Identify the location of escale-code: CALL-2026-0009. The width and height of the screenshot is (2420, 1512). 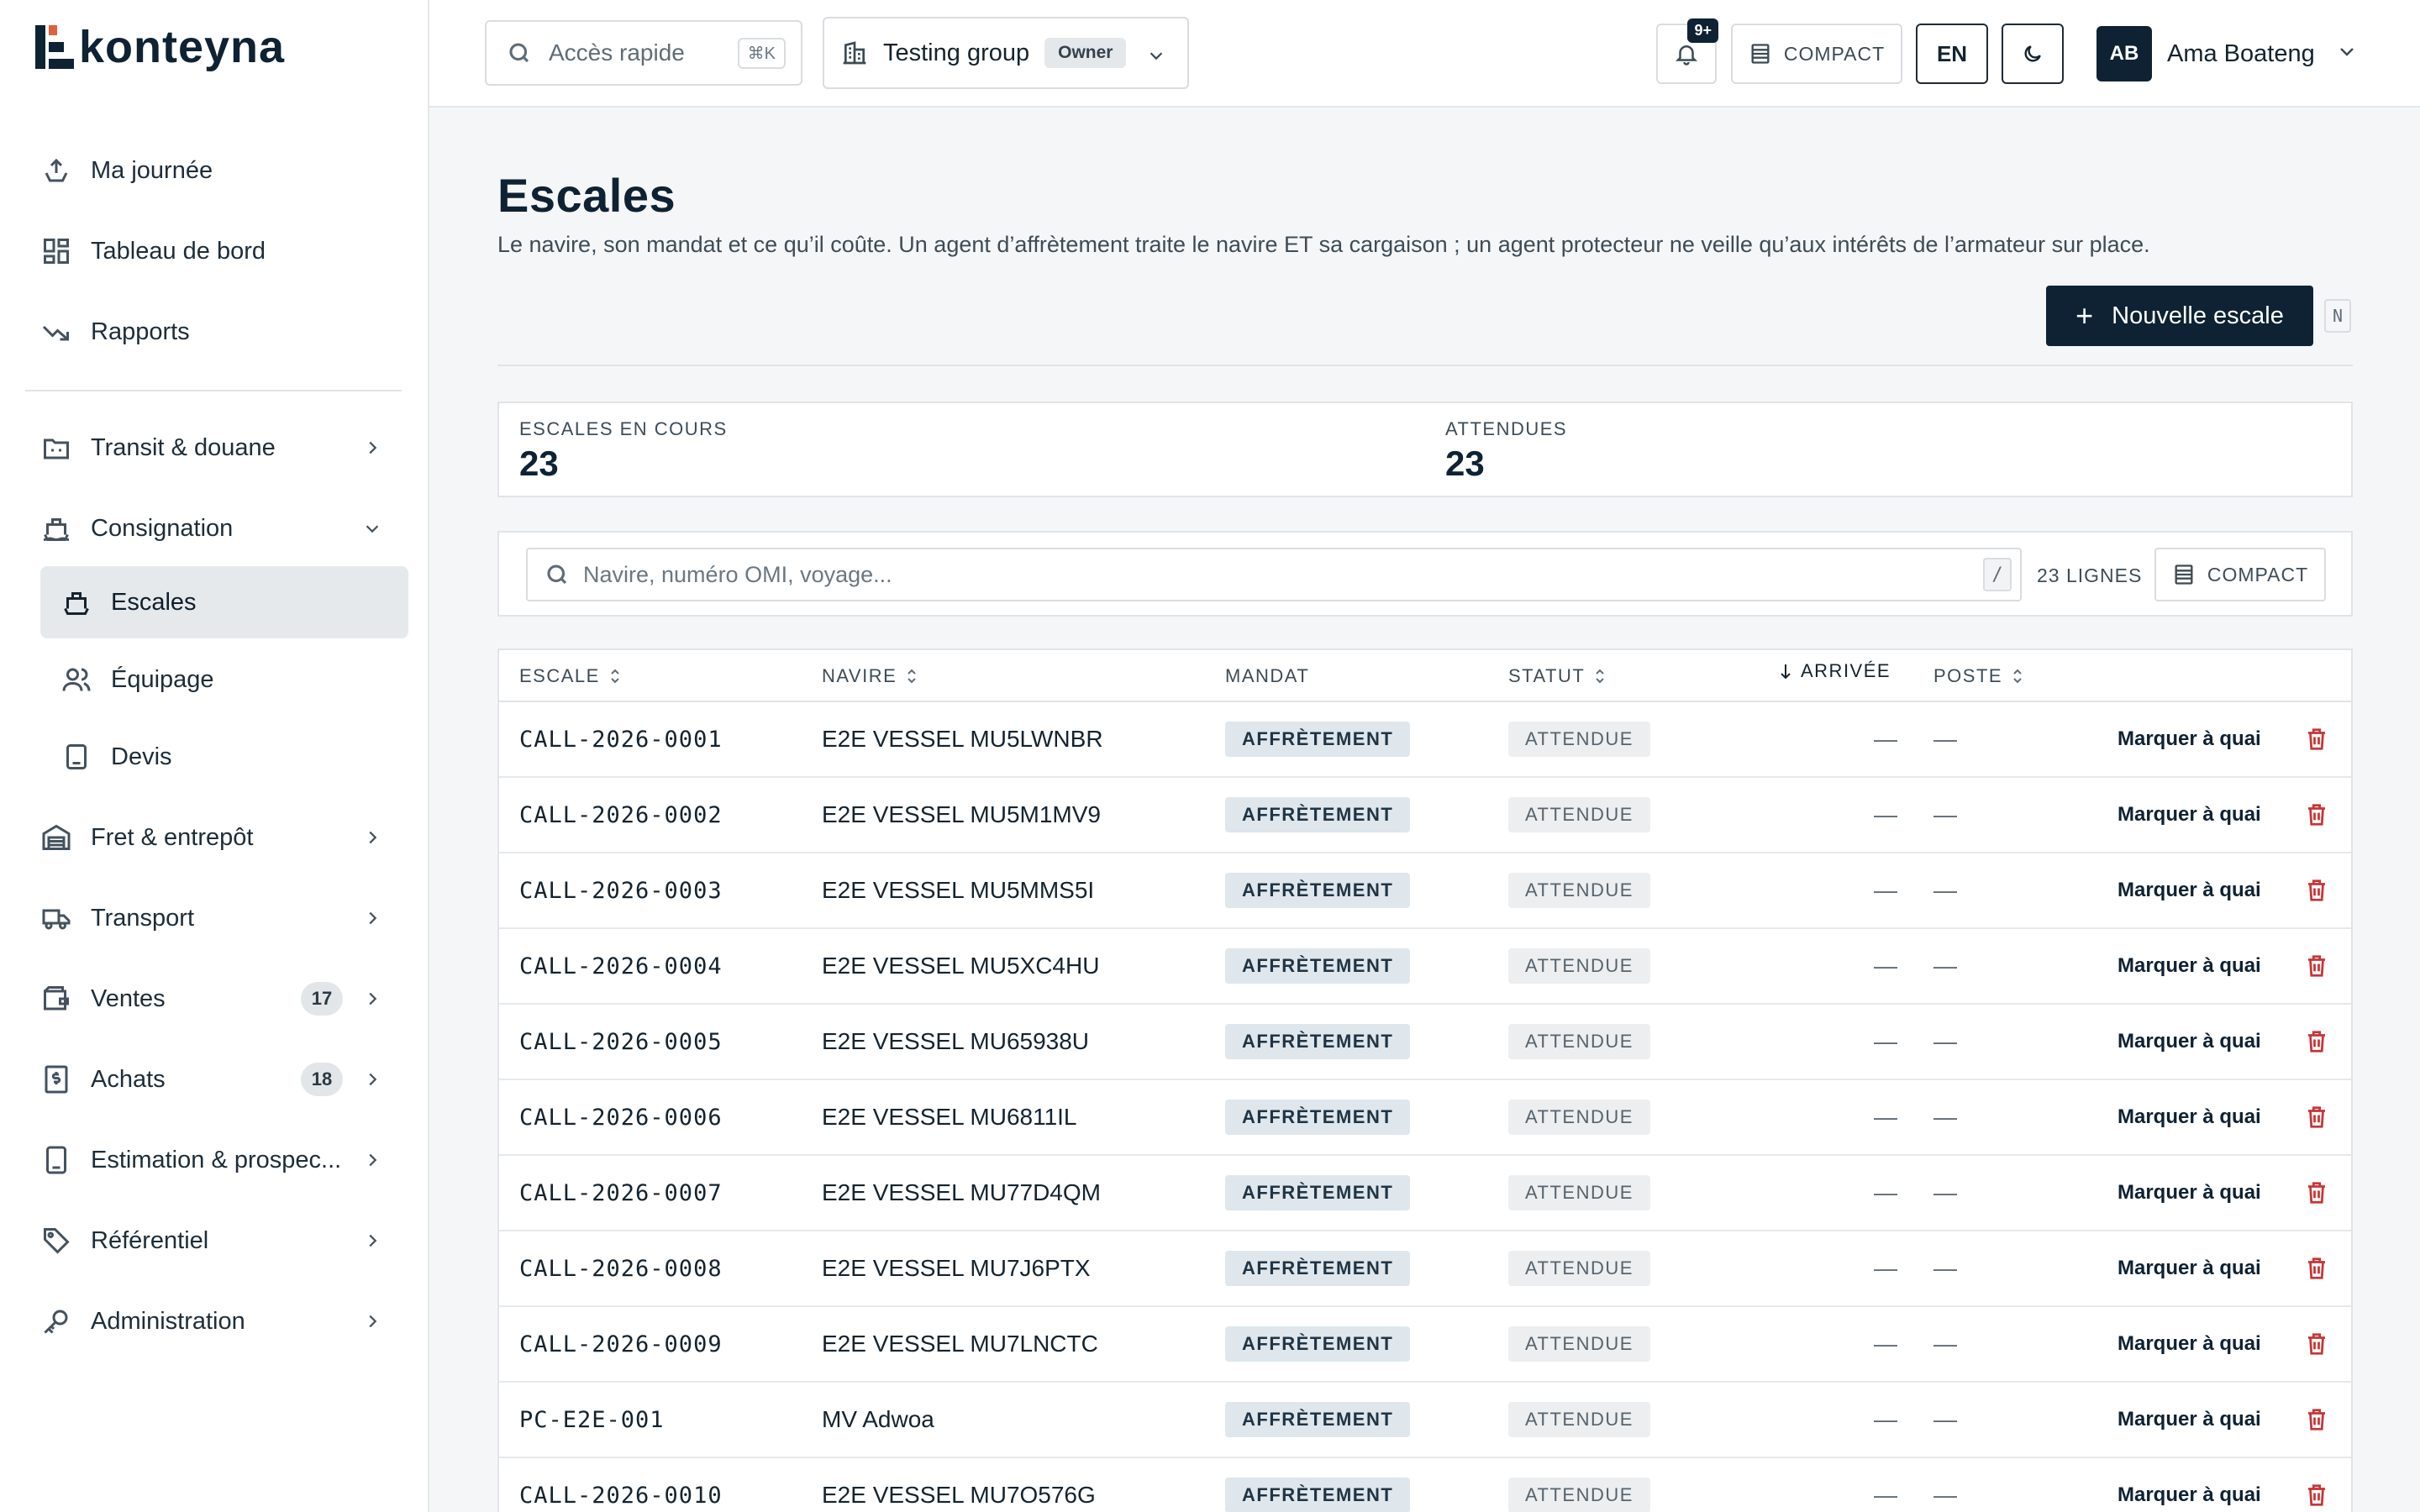
(621, 1344).